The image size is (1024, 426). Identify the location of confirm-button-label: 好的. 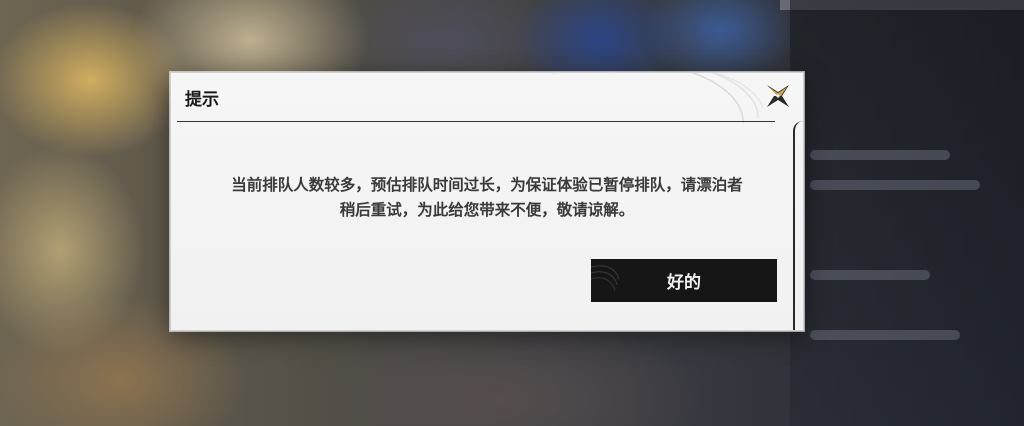
(684, 282).